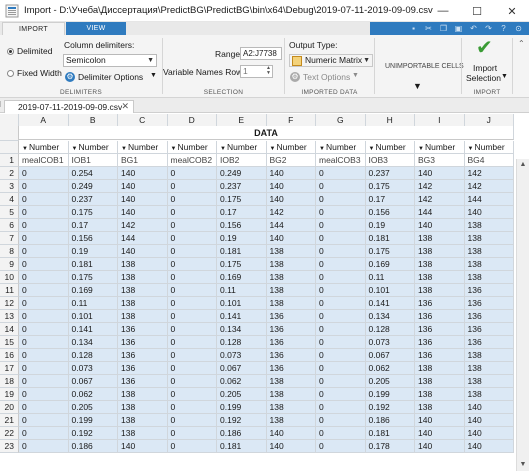 This screenshot has height=471, width=529. What do you see at coordinates (93, 329) in the screenshot?
I see `table-cell: 0.141` at bounding box center [93, 329].